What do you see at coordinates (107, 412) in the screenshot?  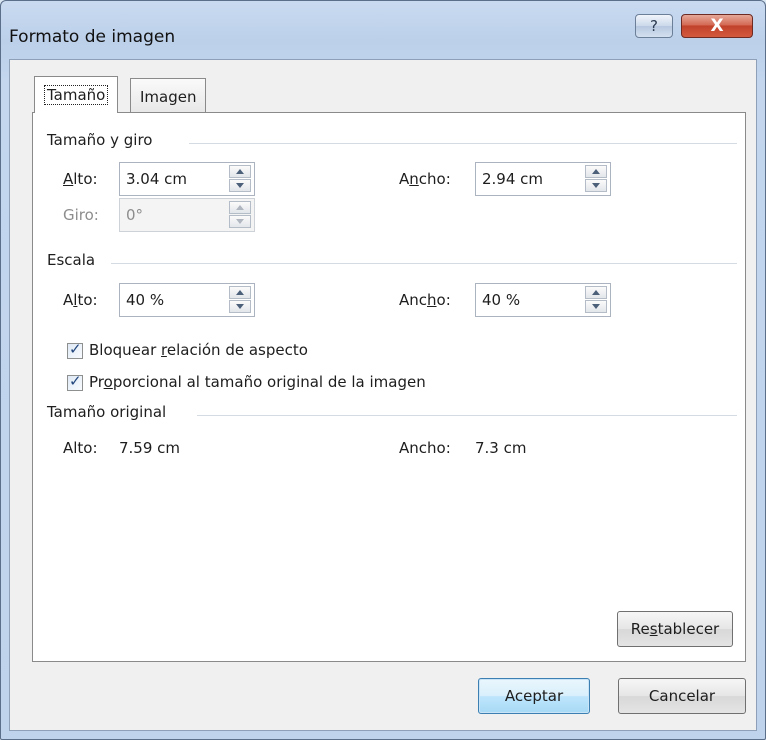 I see `section-title-original-size: Tamaño original` at bounding box center [107, 412].